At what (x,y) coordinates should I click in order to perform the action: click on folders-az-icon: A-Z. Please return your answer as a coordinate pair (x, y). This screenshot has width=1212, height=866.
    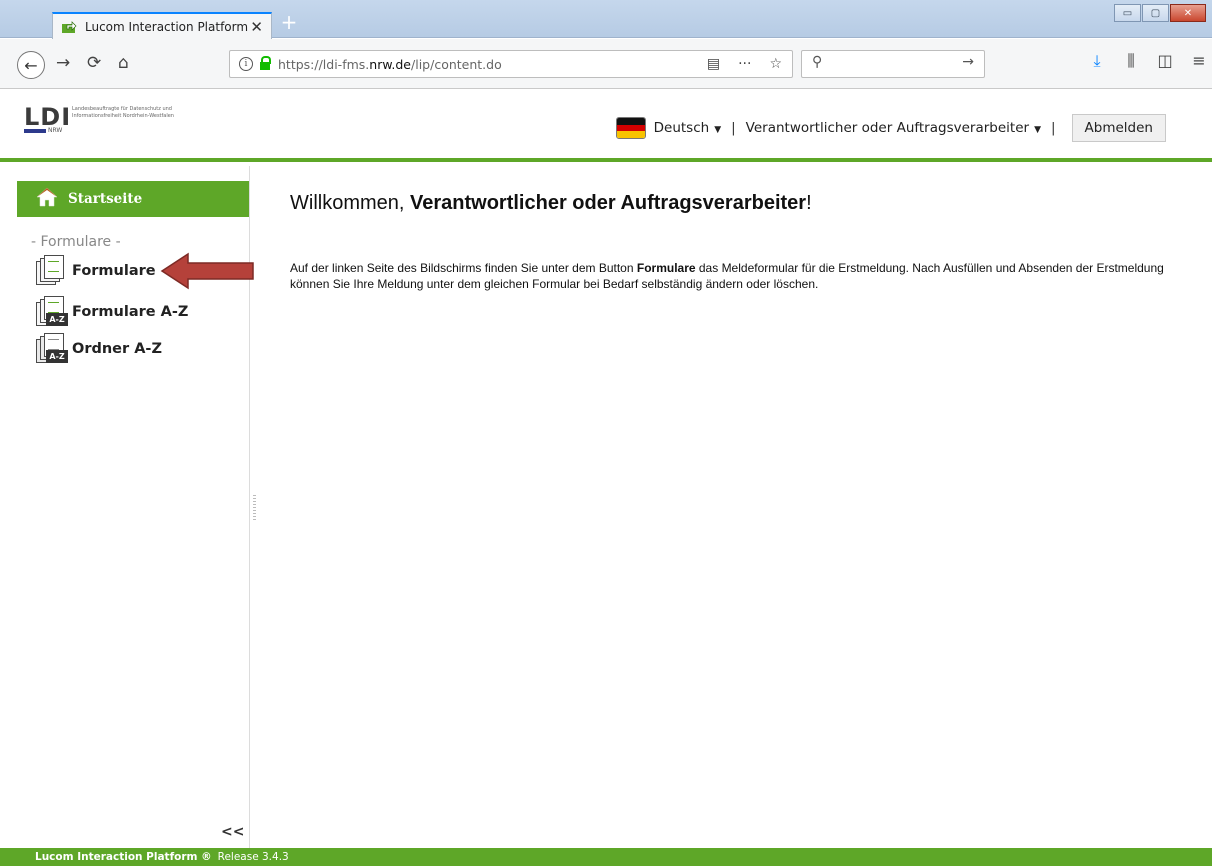
    Looking at the image, I should click on (51, 349).